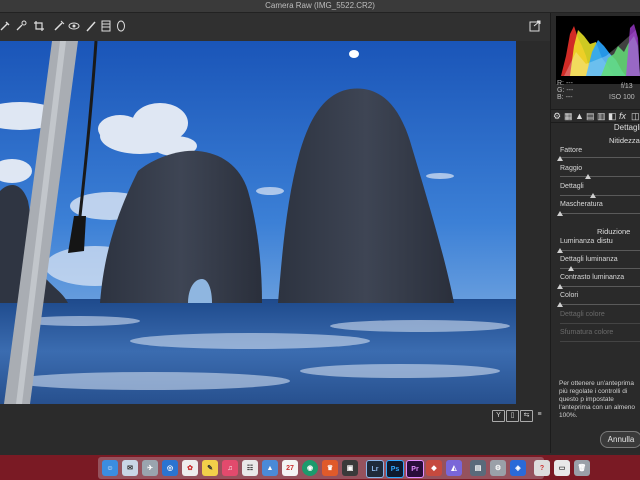  Describe the element at coordinates (39, 26) in the screenshot. I see `crop-icon` at that location.